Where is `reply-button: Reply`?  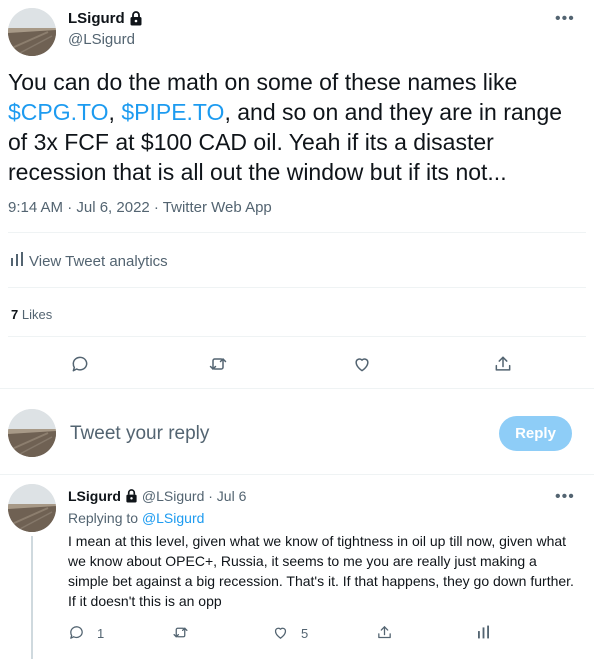 reply-button: Reply is located at coordinates (535, 433).